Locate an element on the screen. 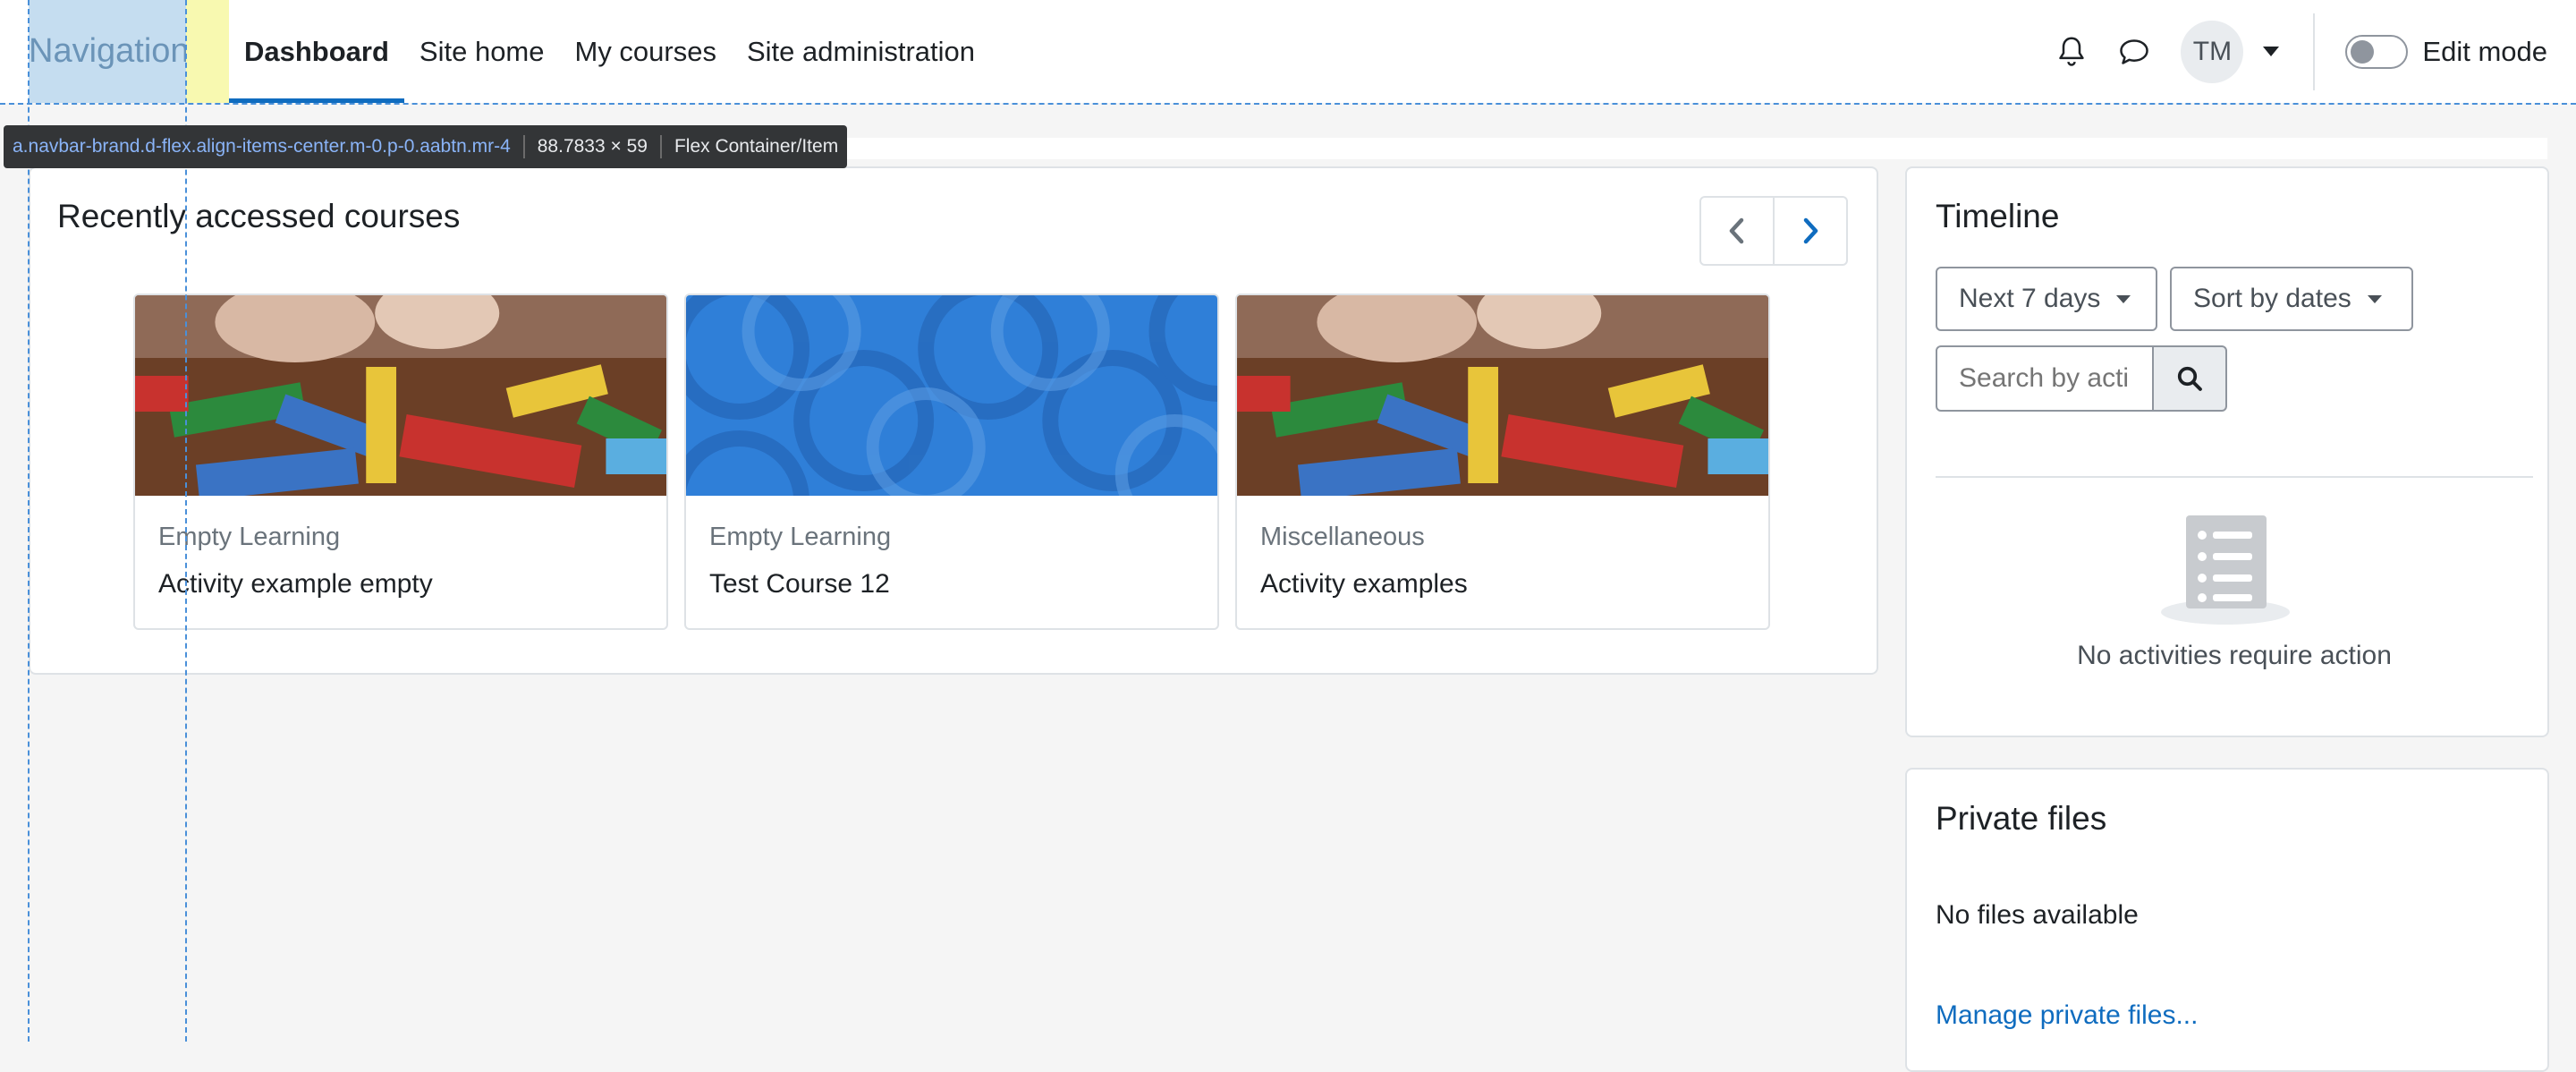 The height and width of the screenshot is (1072, 2576). inspector-size: 88.7833 × 59 is located at coordinates (592, 147).